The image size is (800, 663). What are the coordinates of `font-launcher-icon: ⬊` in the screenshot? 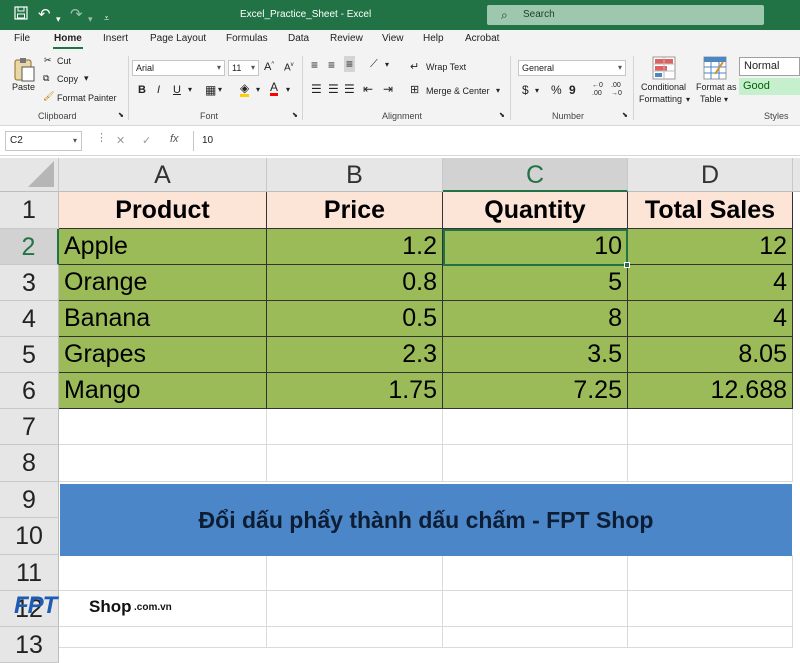 It's located at (295, 115).